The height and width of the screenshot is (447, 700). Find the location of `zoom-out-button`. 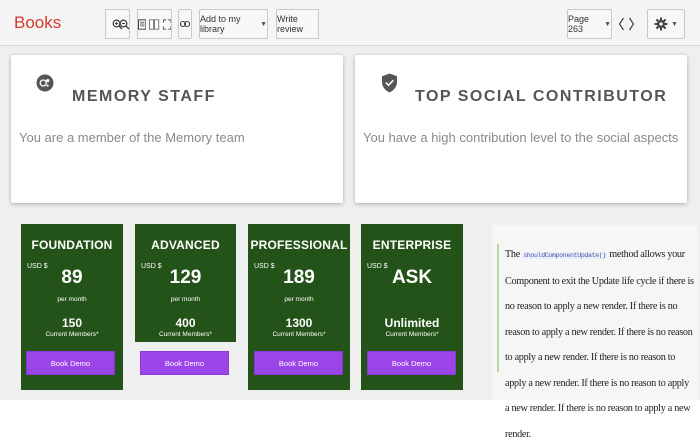

zoom-out-button is located at coordinates (124, 24).